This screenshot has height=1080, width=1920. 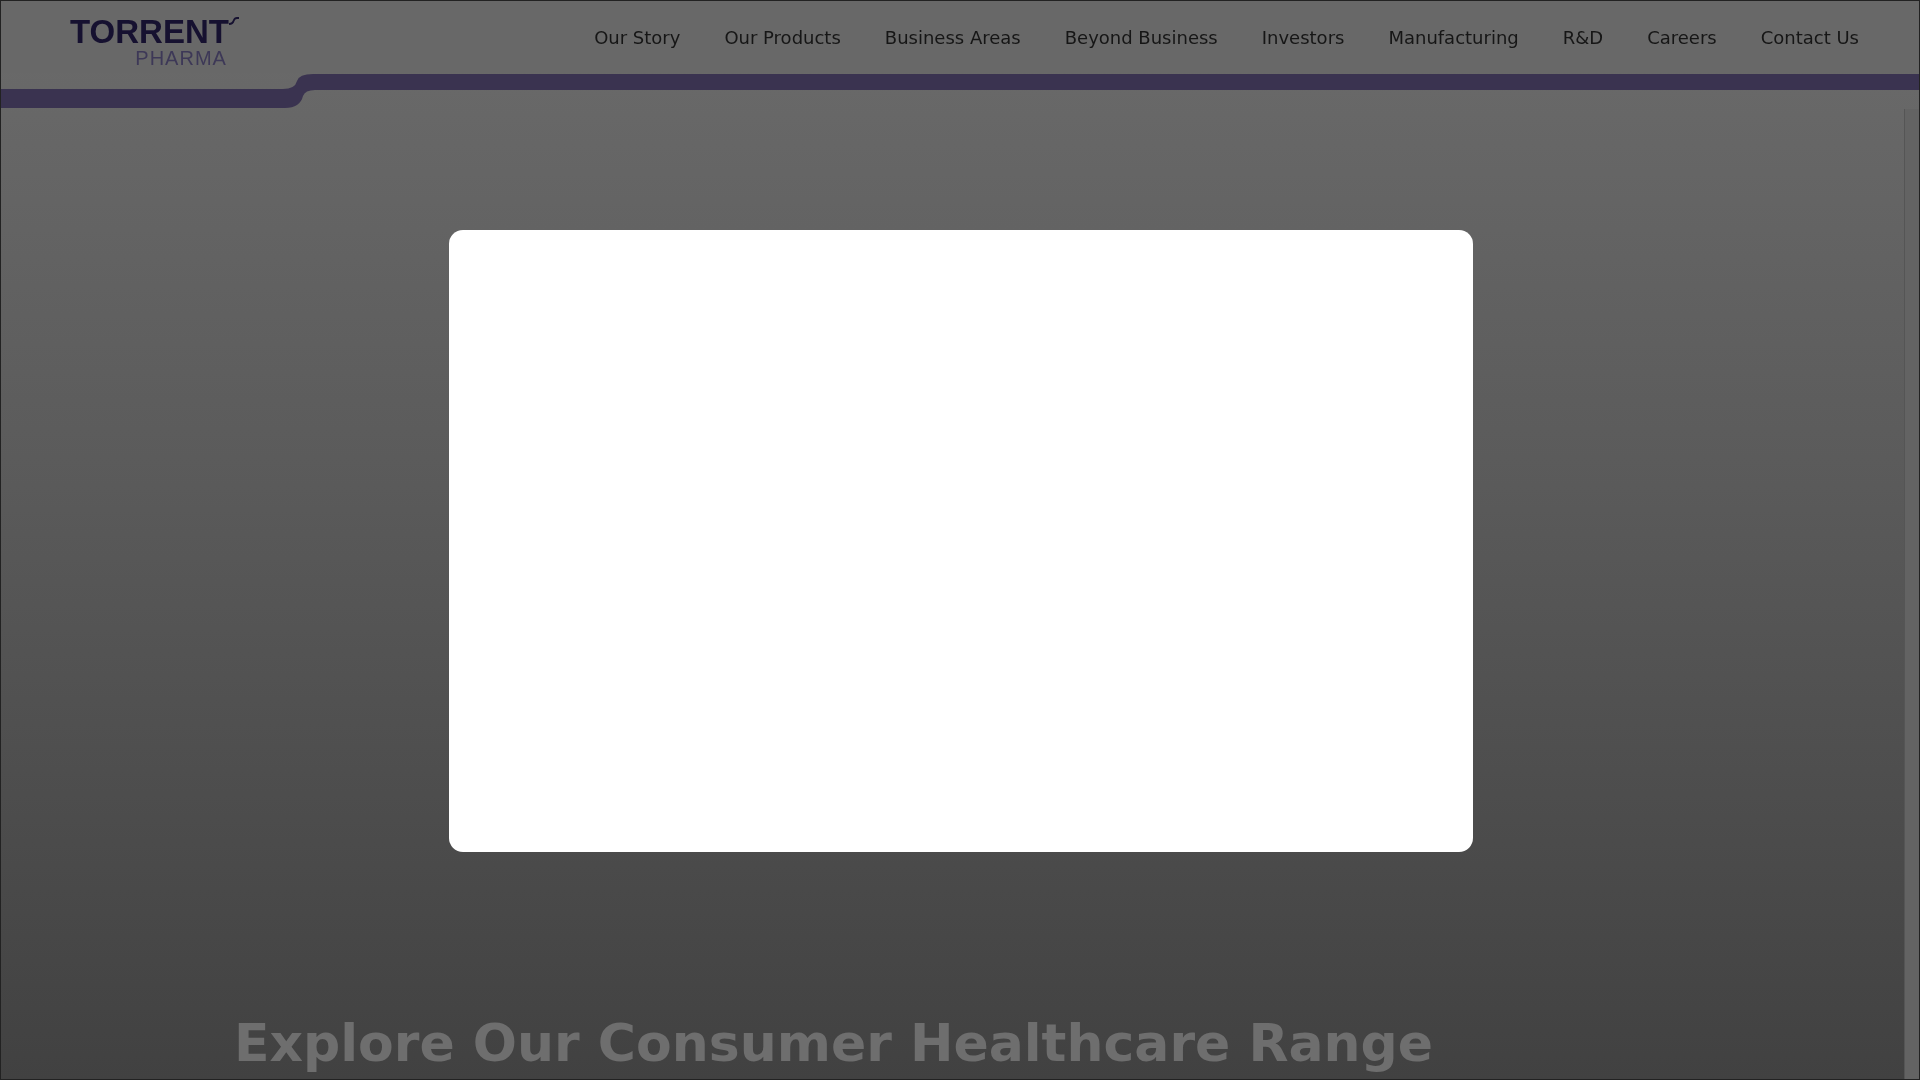 What do you see at coordinates (1583, 37) in the screenshot?
I see `nav-link: R&D` at bounding box center [1583, 37].